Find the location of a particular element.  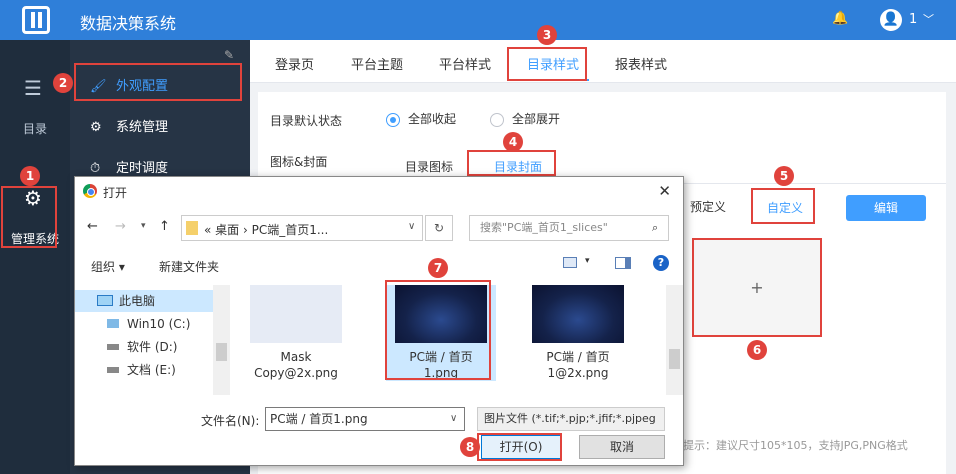

tab-catalog-icon: 目录图标 is located at coordinates (429, 166).